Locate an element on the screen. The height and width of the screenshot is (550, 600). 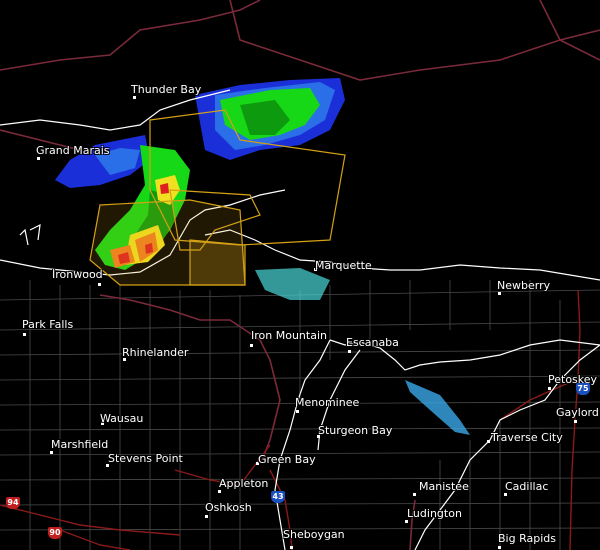
city-stevens-point: Stevens Point is located at coordinates (145, 458).